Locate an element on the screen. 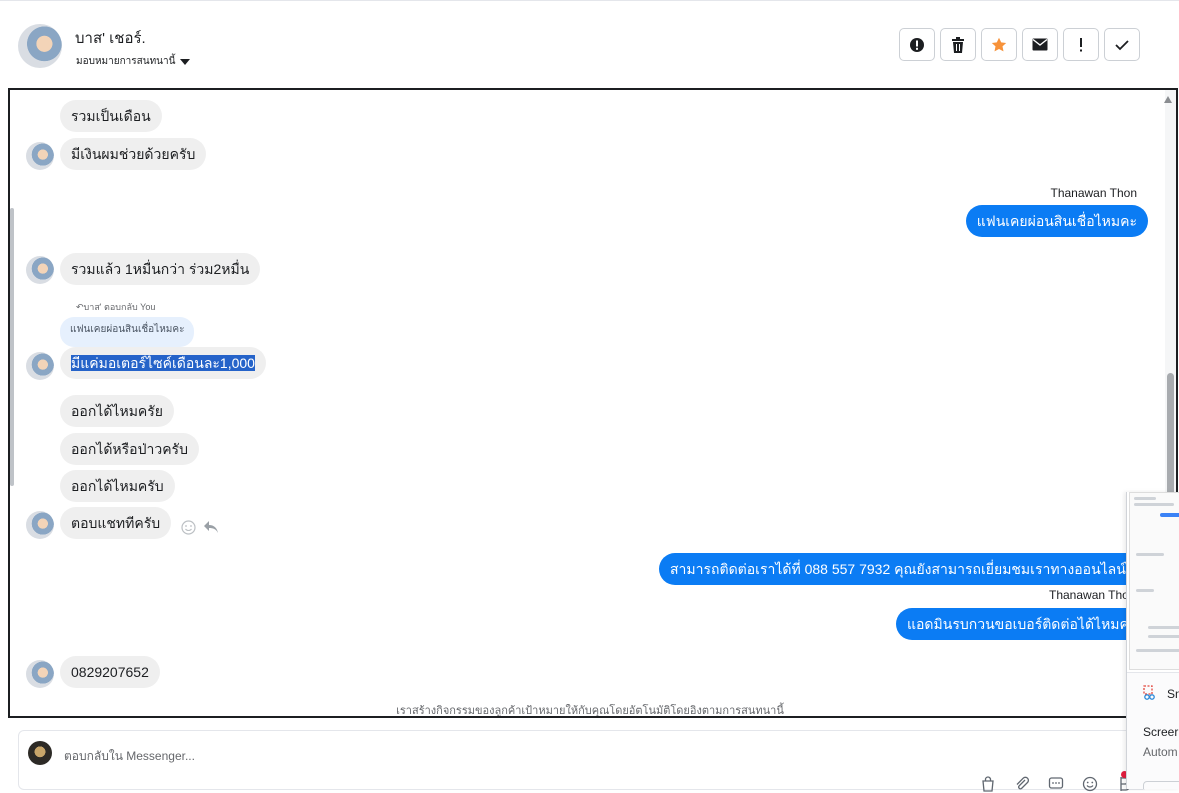 The width and height of the screenshot is (1179, 793). agent-name: Thanawan Tho is located at coordinates (1089, 595).